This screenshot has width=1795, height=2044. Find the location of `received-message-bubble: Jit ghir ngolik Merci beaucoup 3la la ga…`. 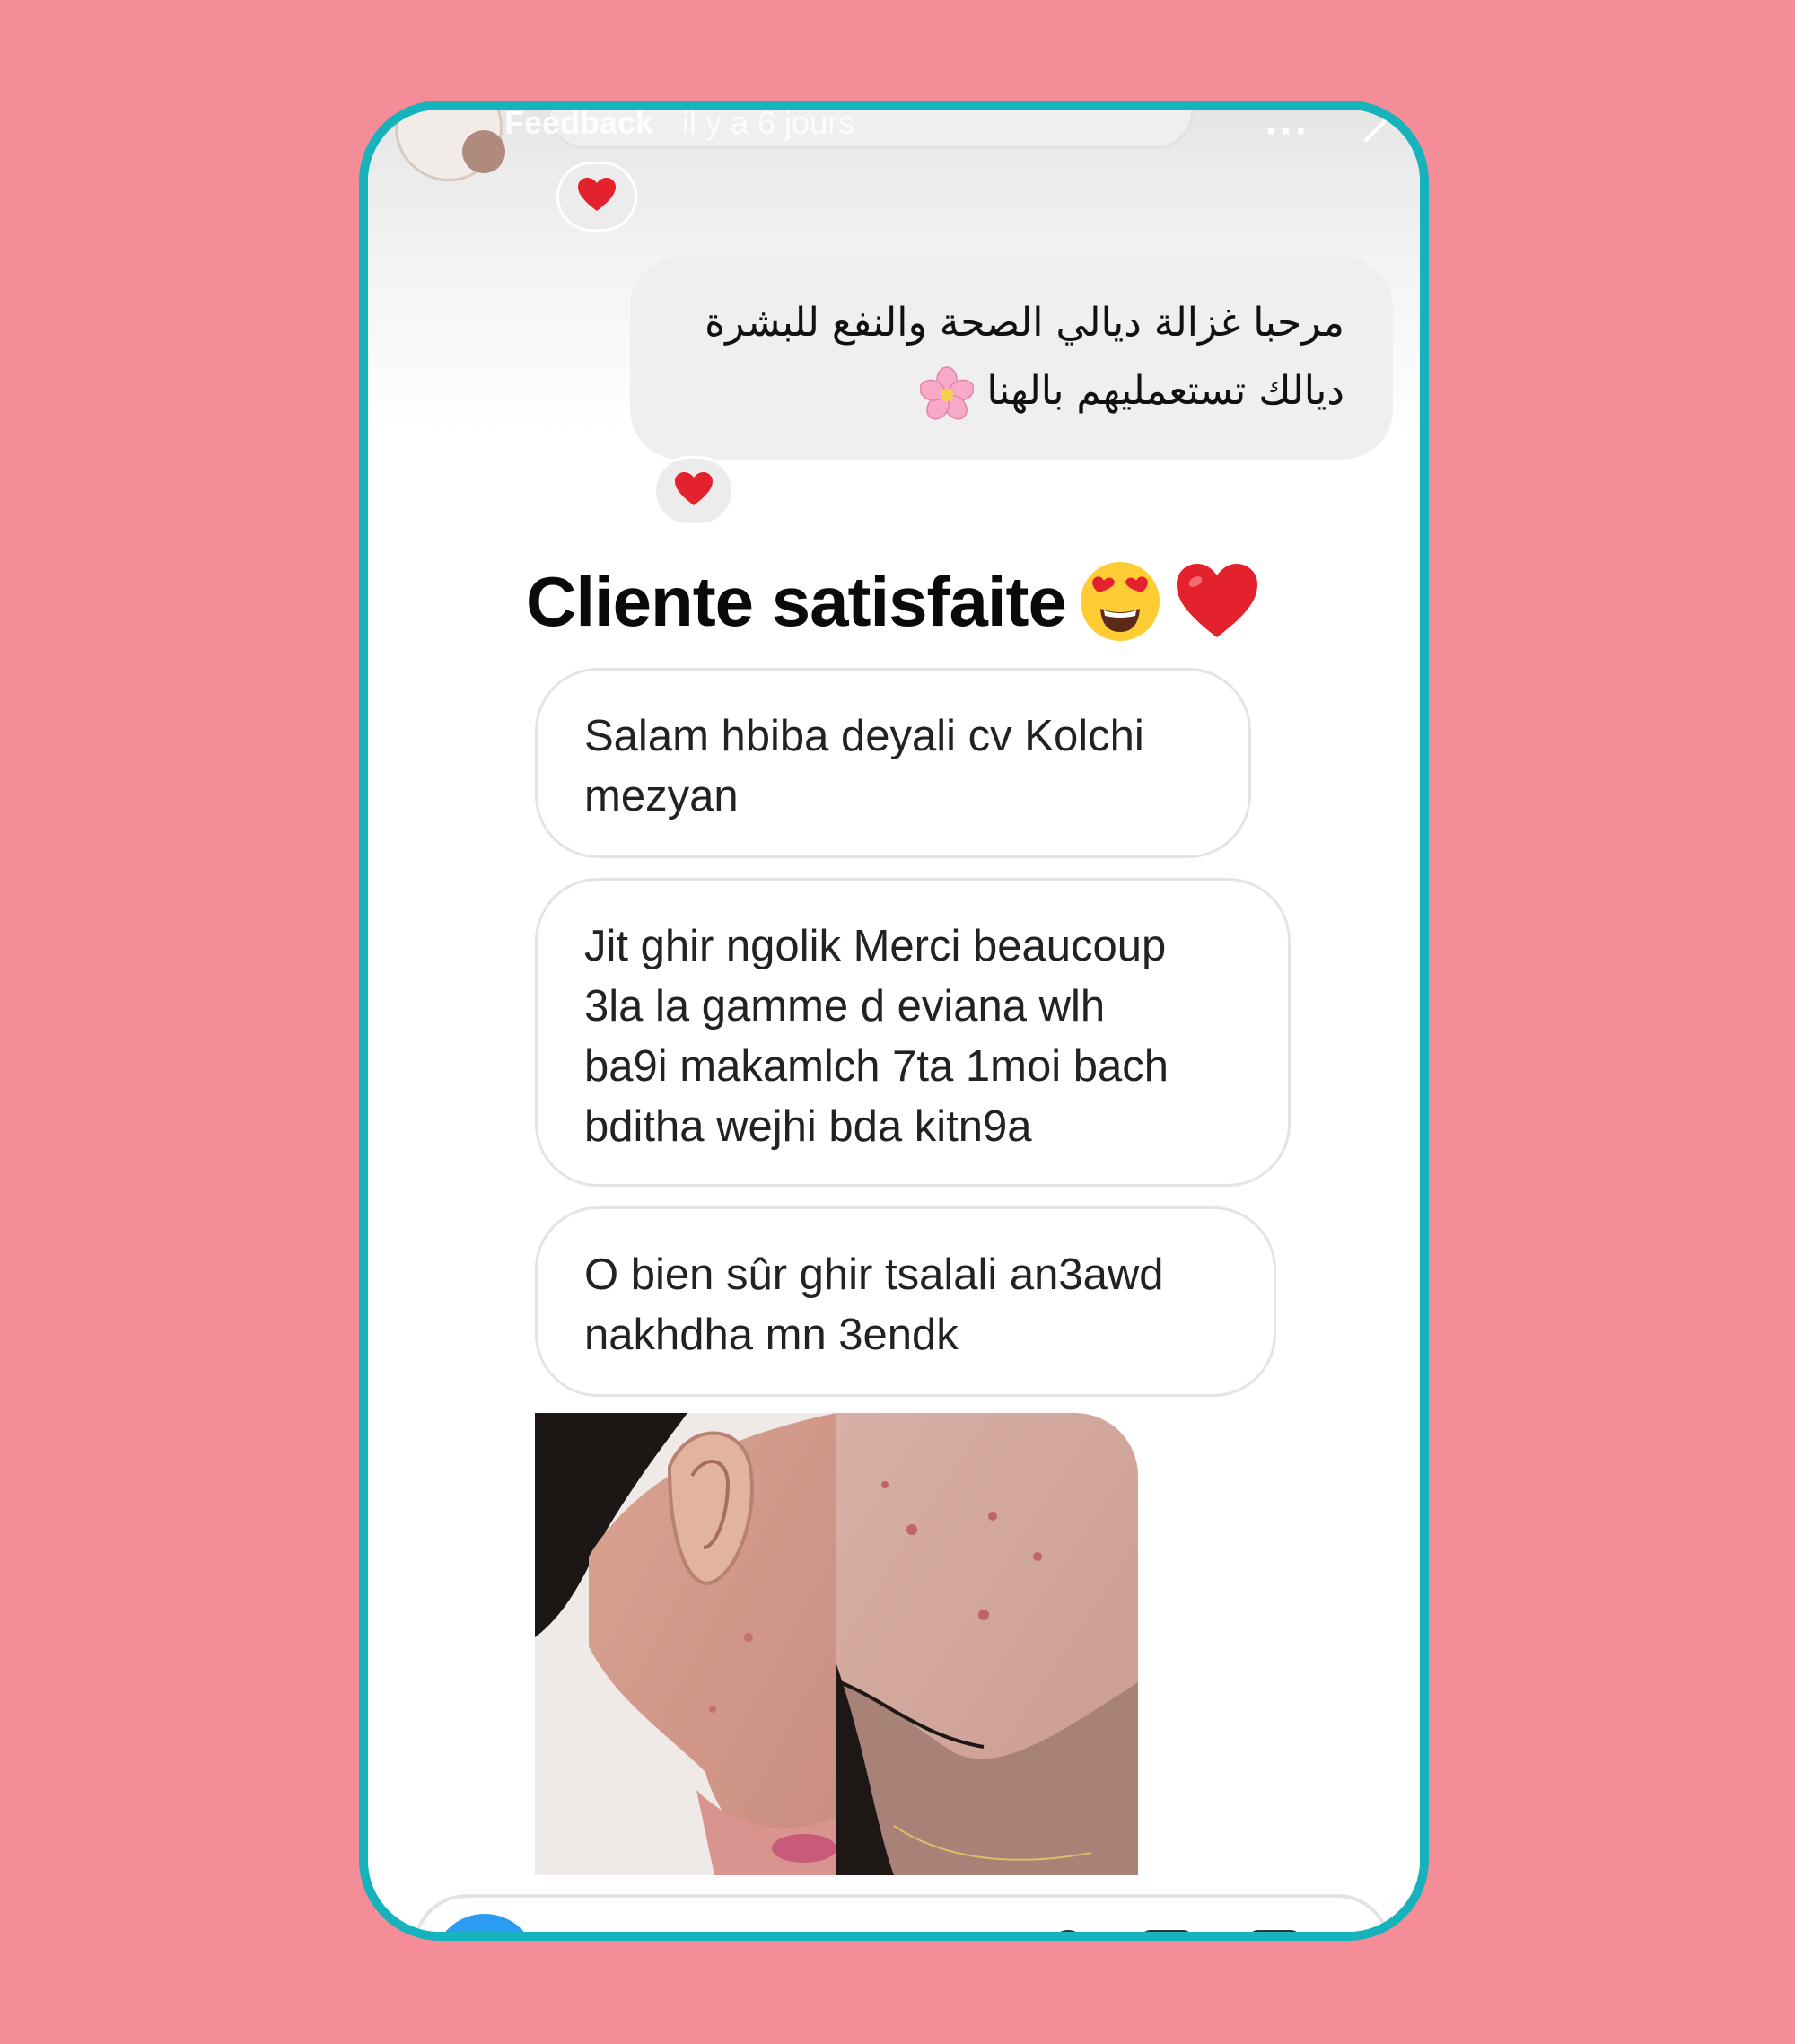

received-message-bubble: Jit ghir ngolik Merci beaucoup 3la la ga… is located at coordinates (913, 1032).